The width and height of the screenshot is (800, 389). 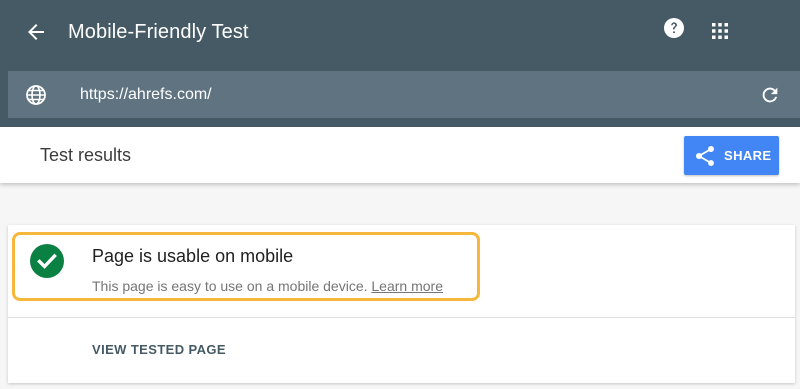 I want to click on results-title: Test results, so click(x=86, y=155).